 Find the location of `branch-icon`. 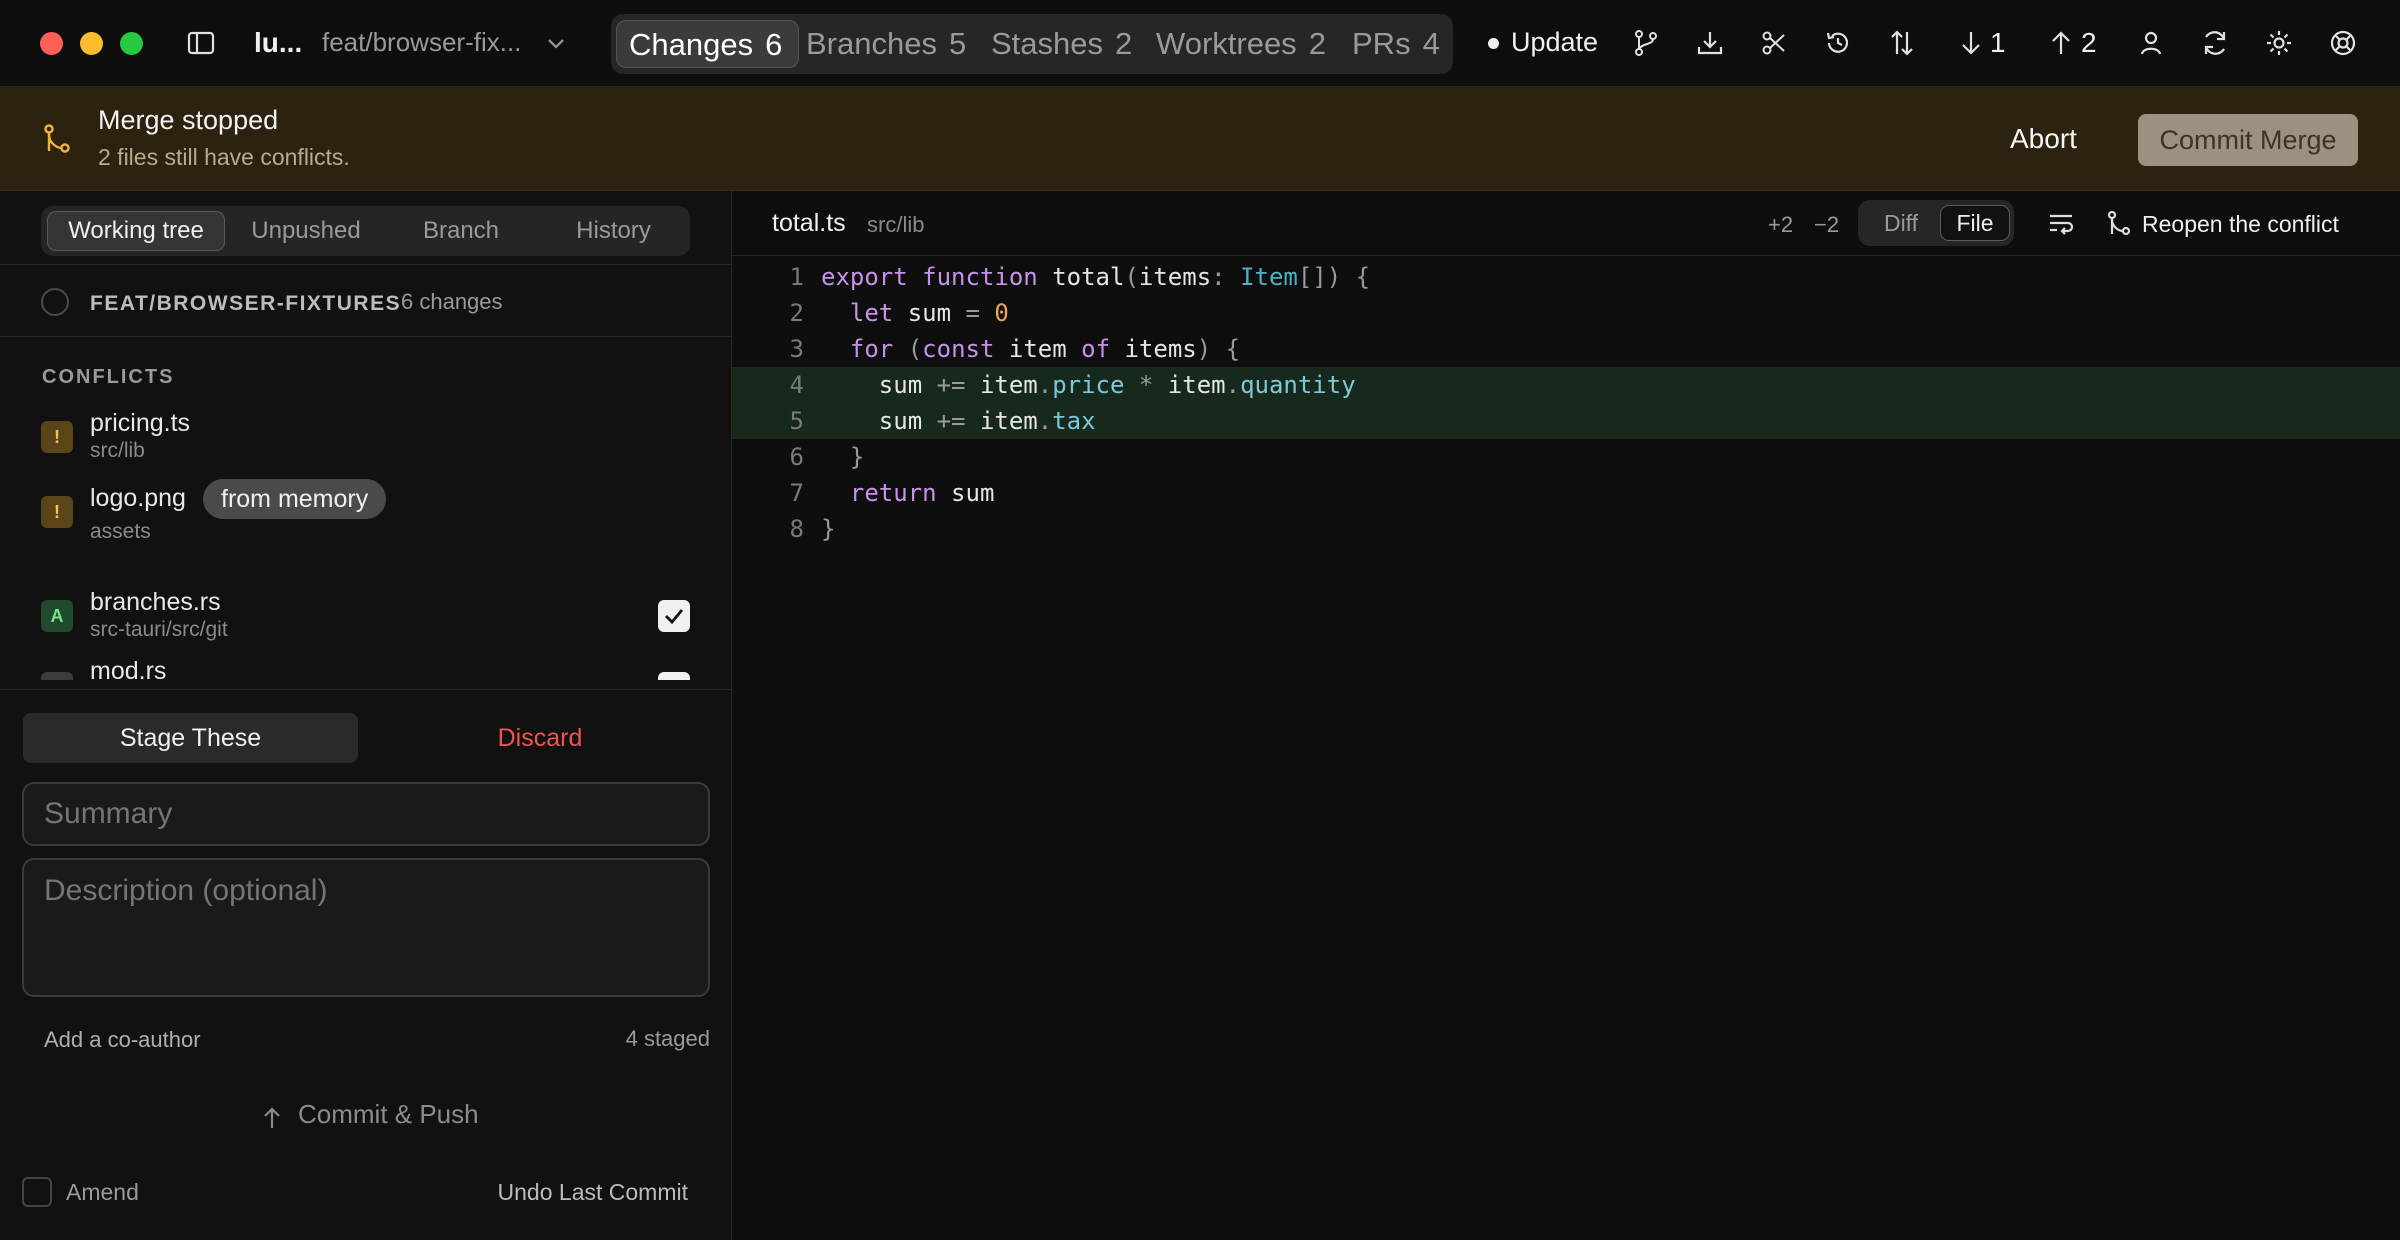

branch-icon is located at coordinates (1646, 43).